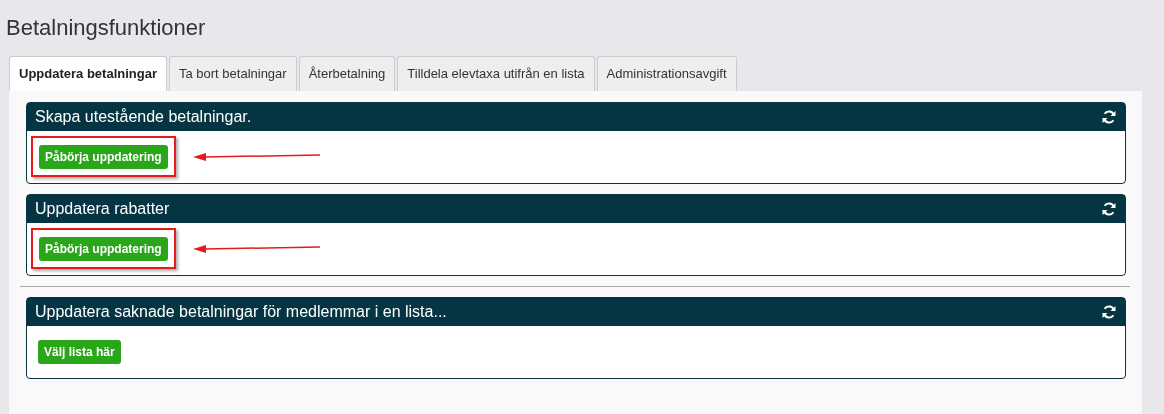  Describe the element at coordinates (347, 73) in the screenshot. I see `tab: Återbetalning` at that location.